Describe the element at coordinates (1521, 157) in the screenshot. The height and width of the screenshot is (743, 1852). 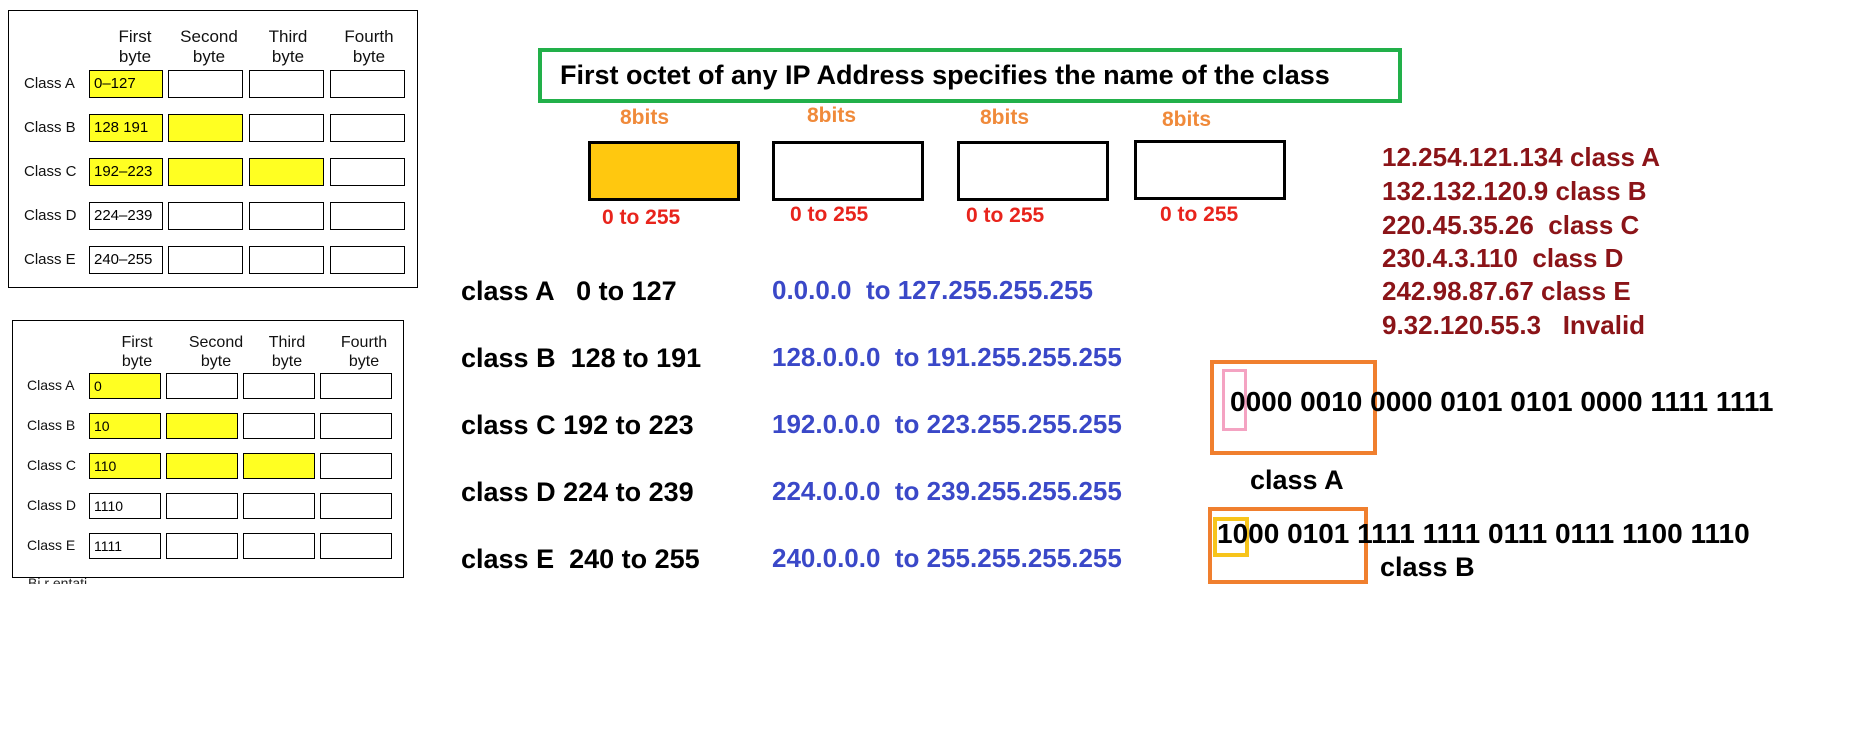
I see `example-ip: 12.254.121.134 class A` at that location.